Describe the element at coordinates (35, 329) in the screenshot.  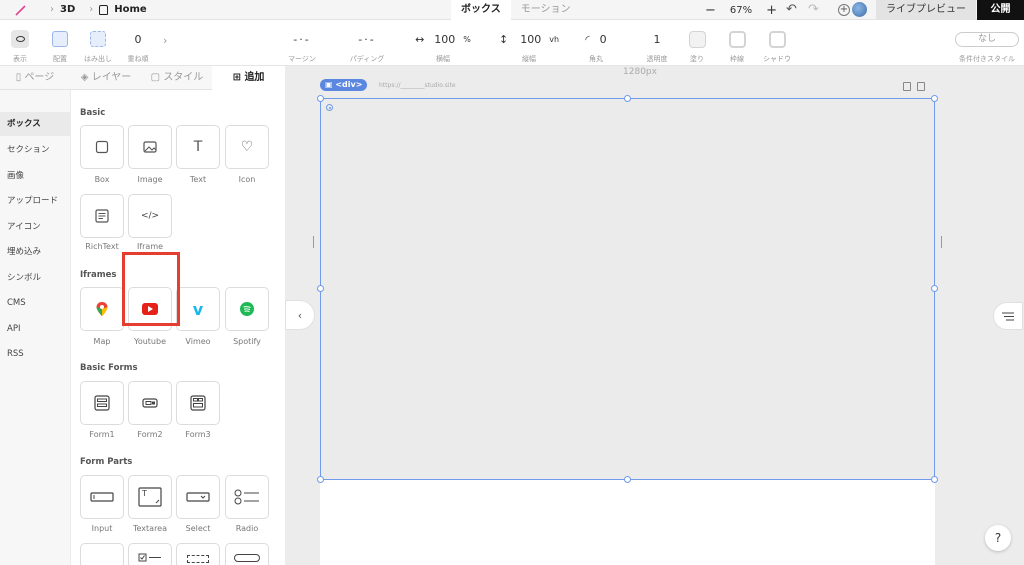
I see `nav-api: API` at that location.